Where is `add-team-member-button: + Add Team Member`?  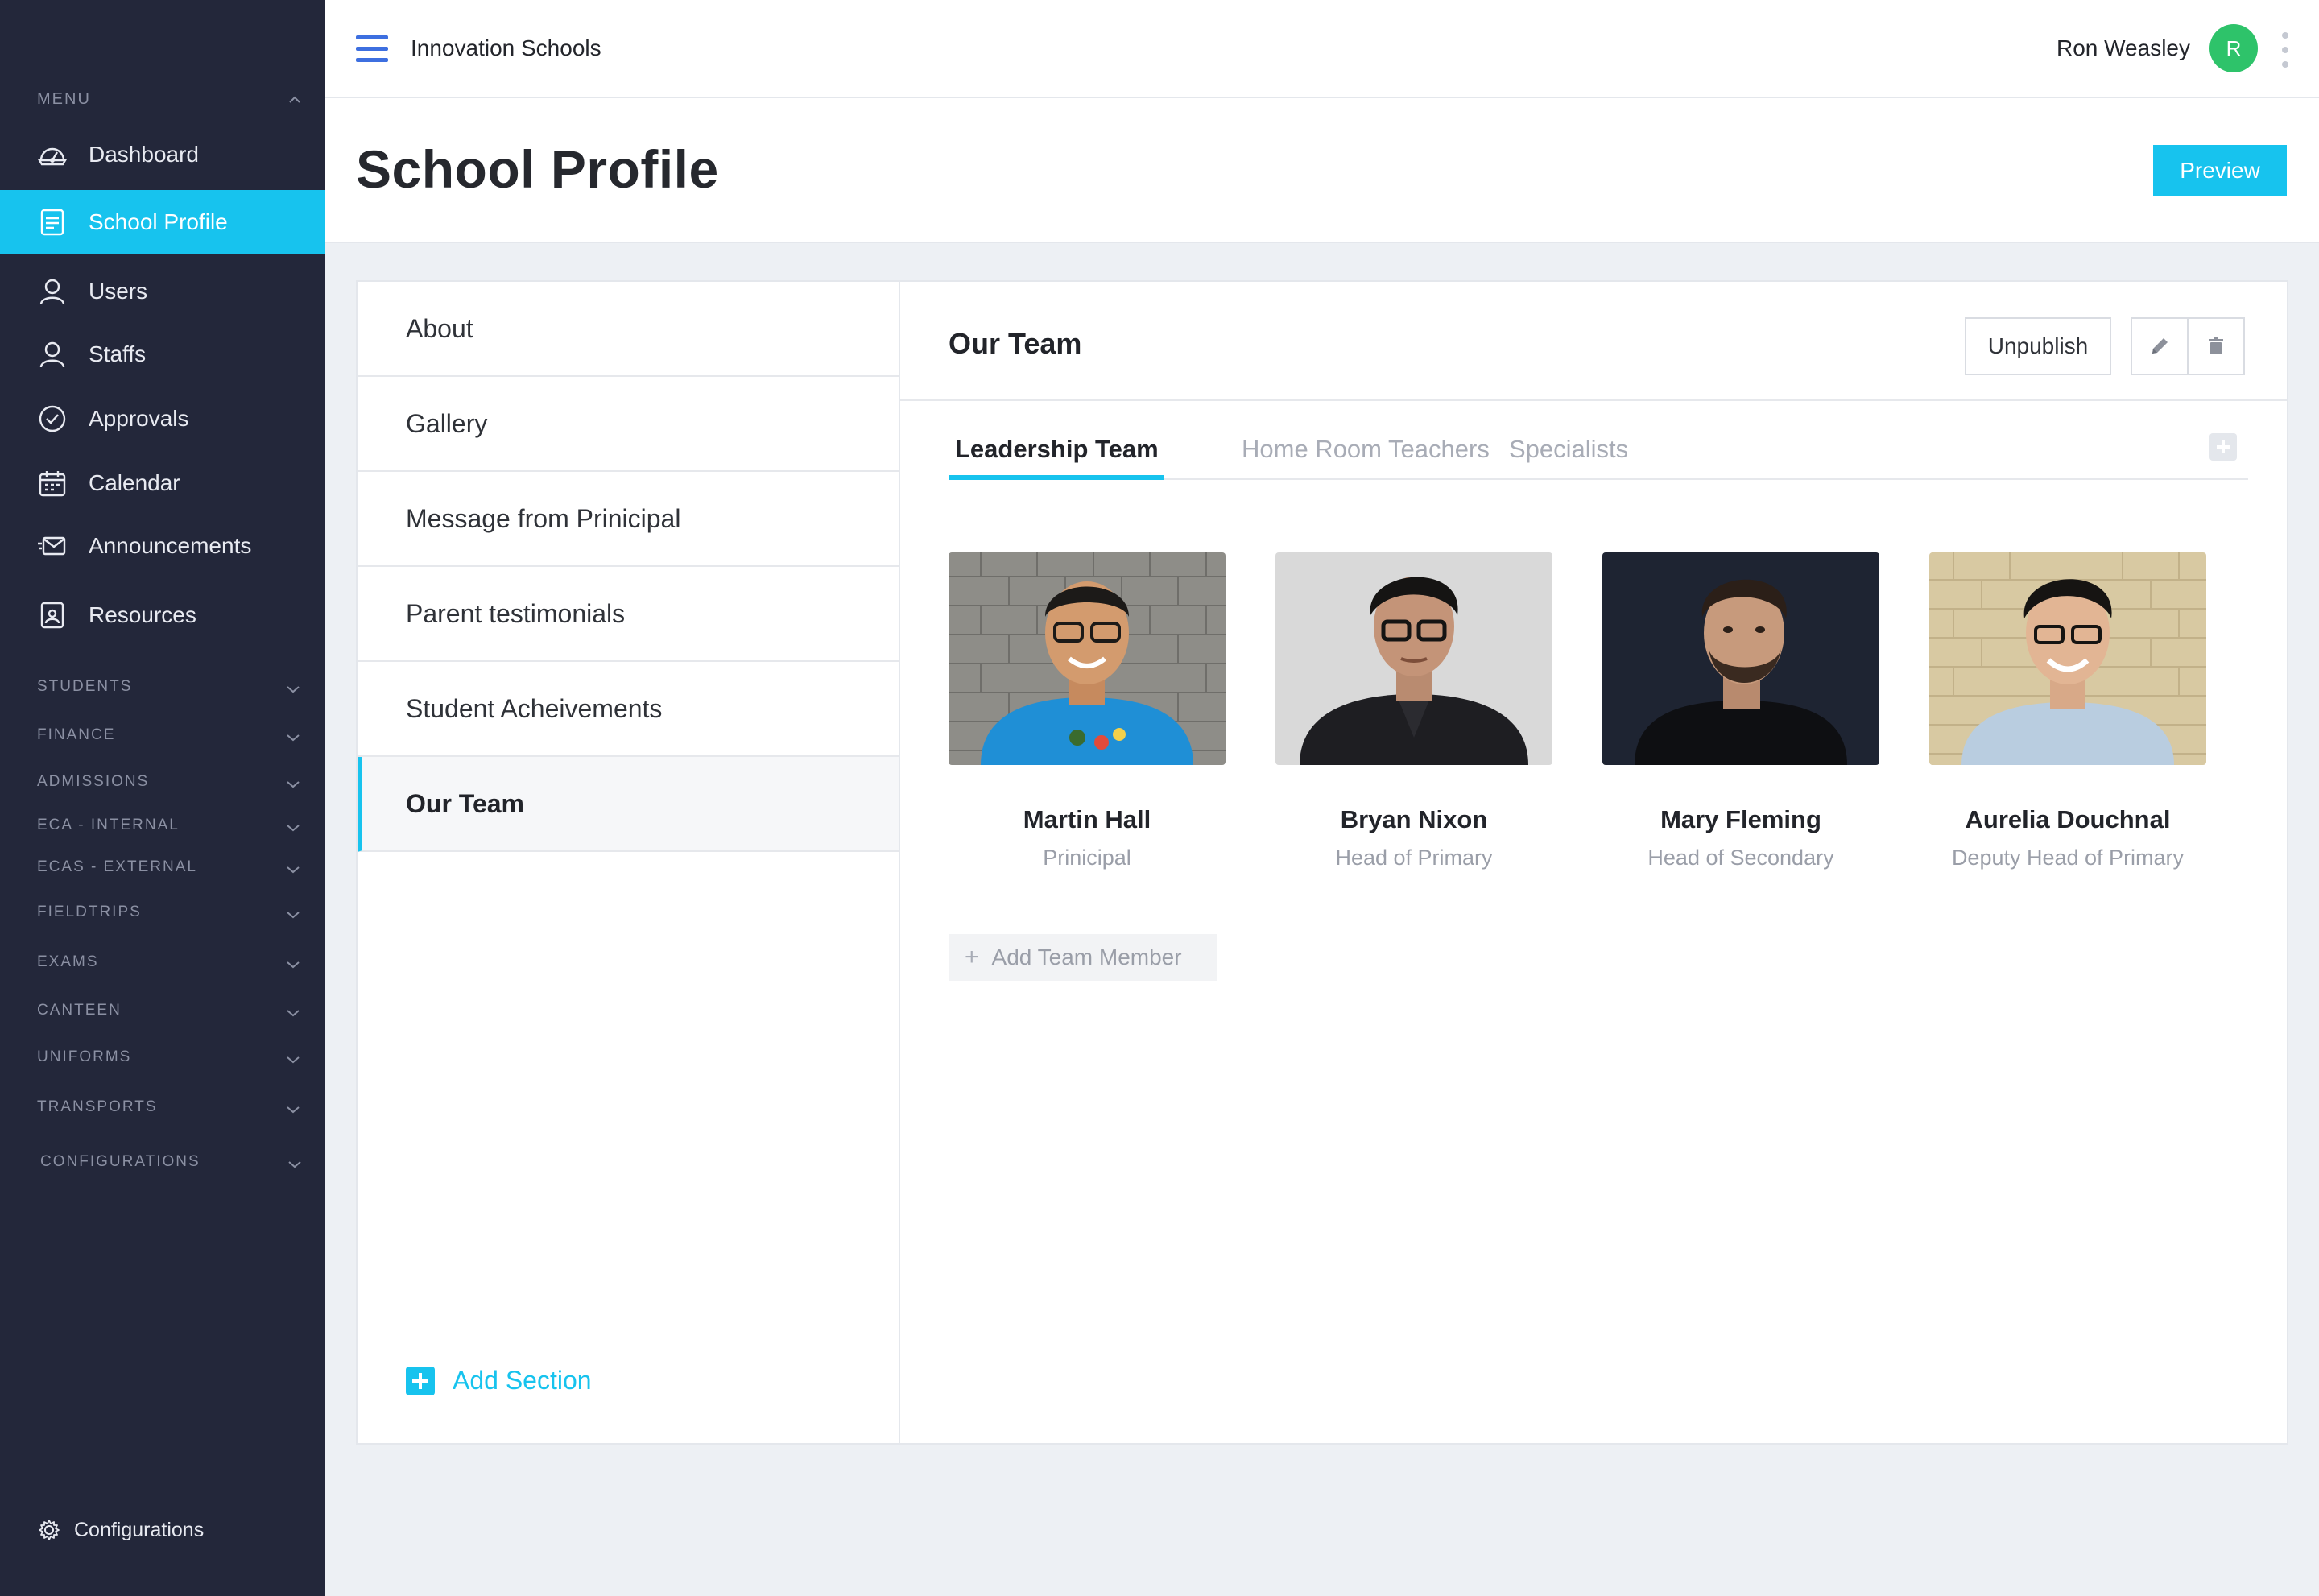
add-team-member-button: + Add Team Member is located at coordinates (1083, 957).